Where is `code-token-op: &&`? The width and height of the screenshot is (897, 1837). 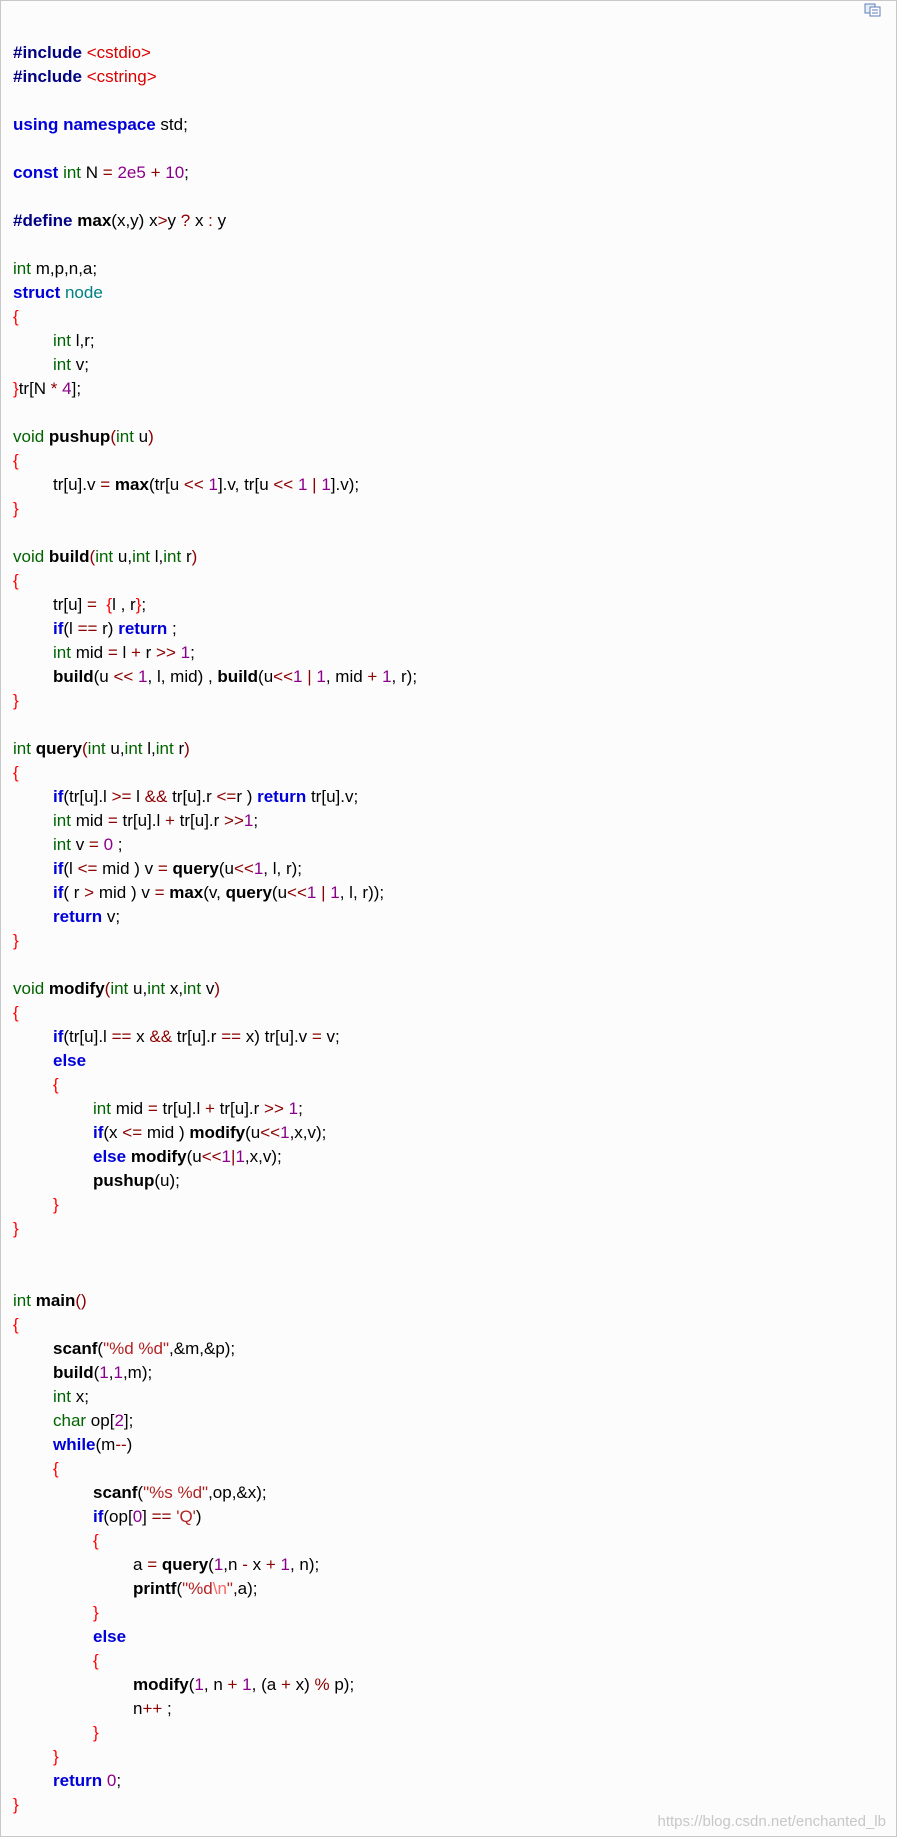
code-token-op: && is located at coordinates (161, 1036).